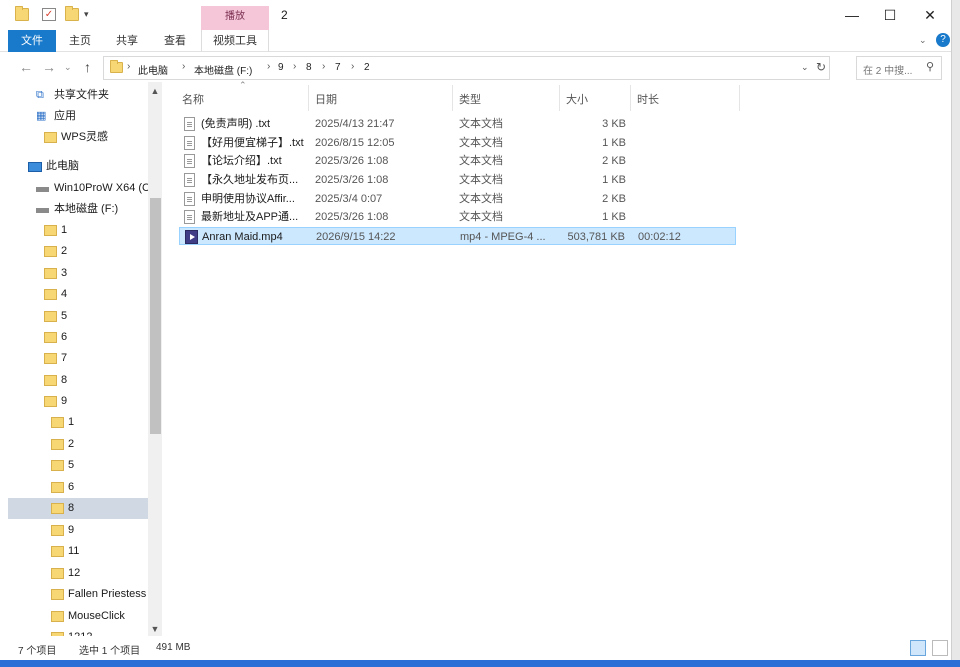 This screenshot has width=960, height=667. I want to click on back-icon: ←, so click(26, 67).